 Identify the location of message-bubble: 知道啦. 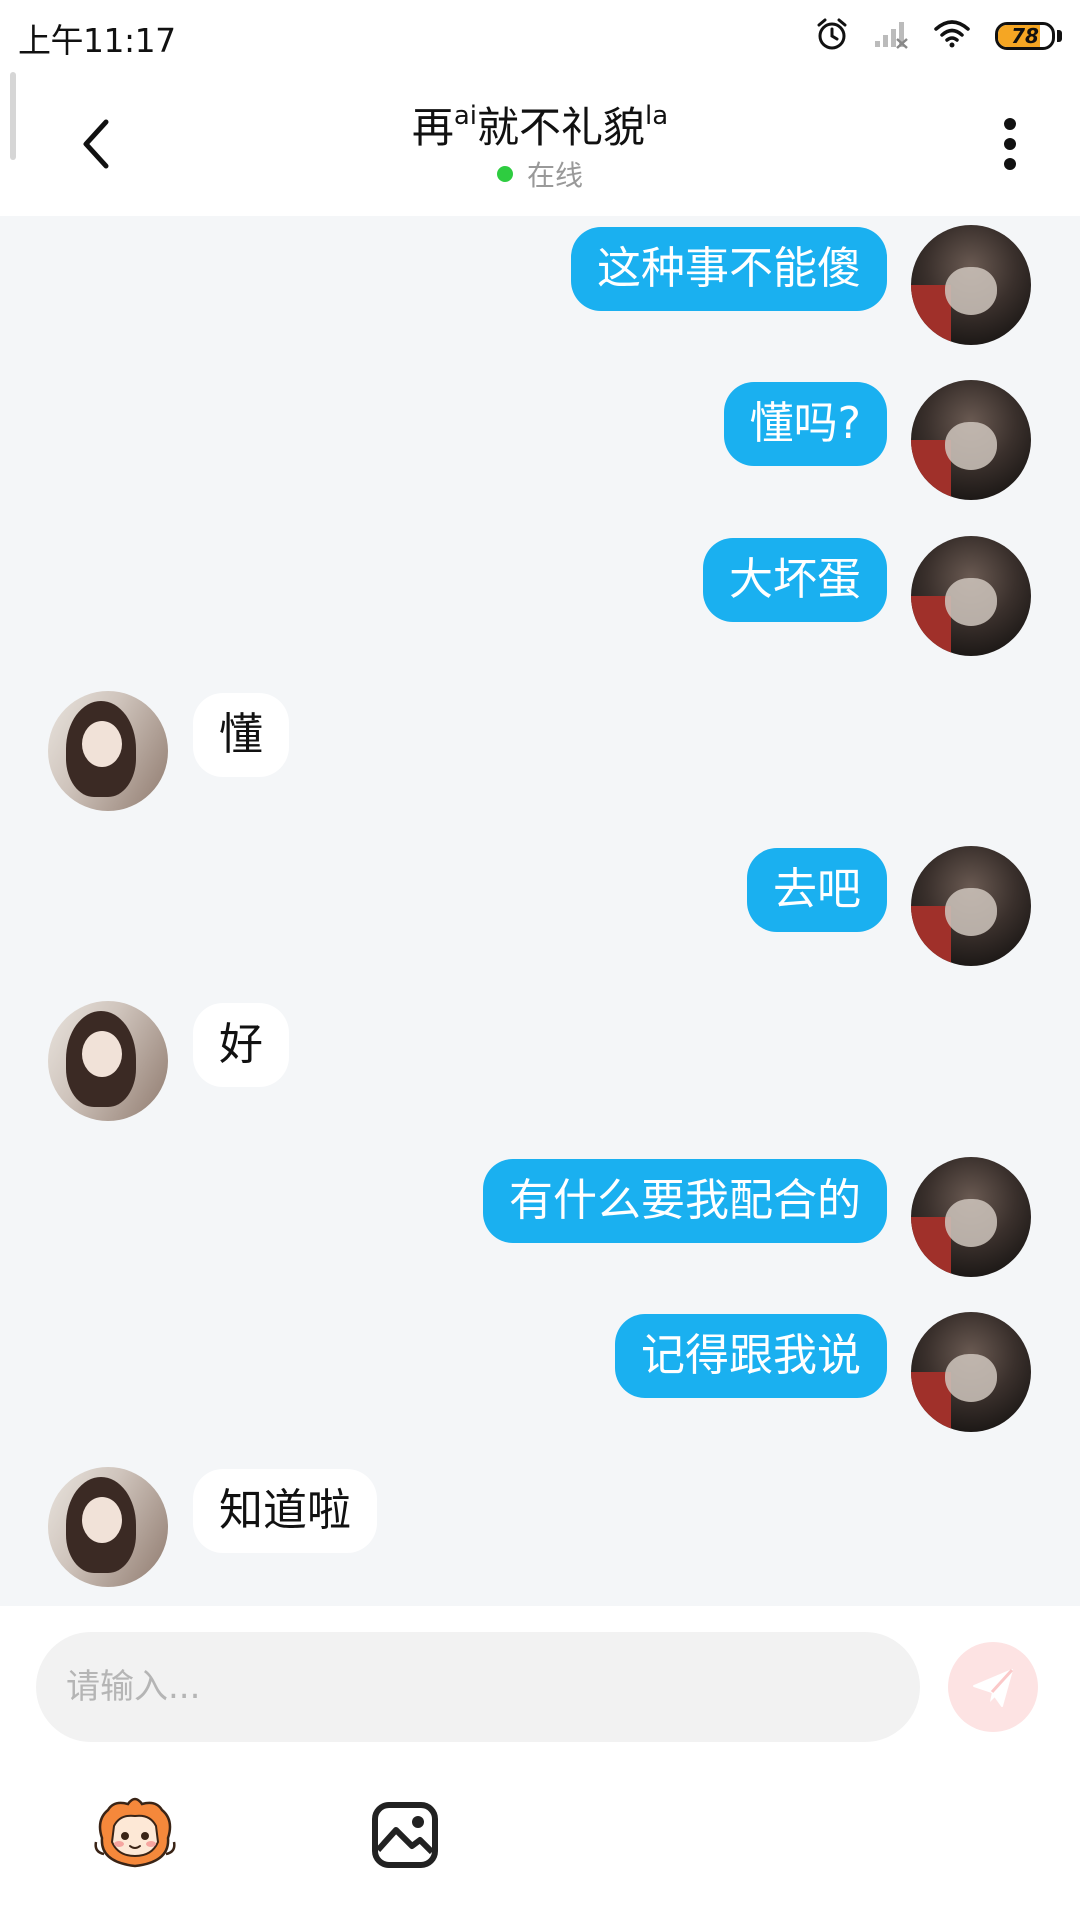
(285, 1511).